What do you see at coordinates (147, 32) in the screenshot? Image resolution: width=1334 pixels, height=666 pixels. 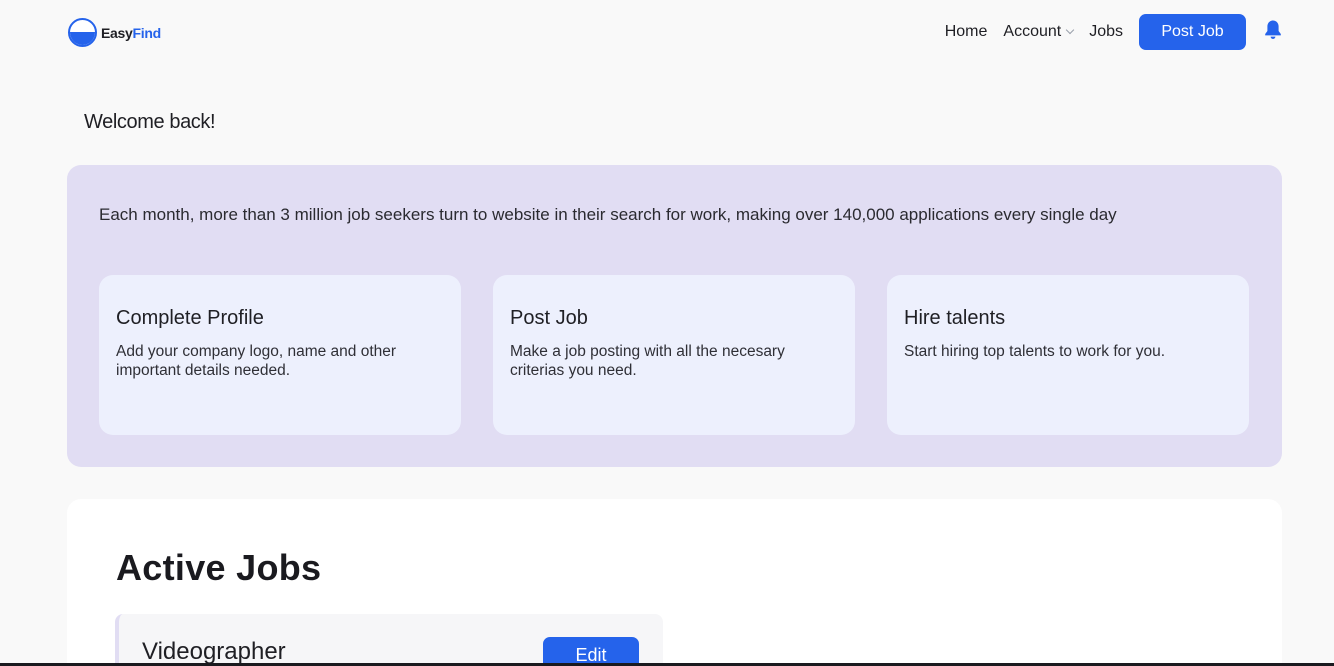 I see `logo-text-find: Find` at bounding box center [147, 32].